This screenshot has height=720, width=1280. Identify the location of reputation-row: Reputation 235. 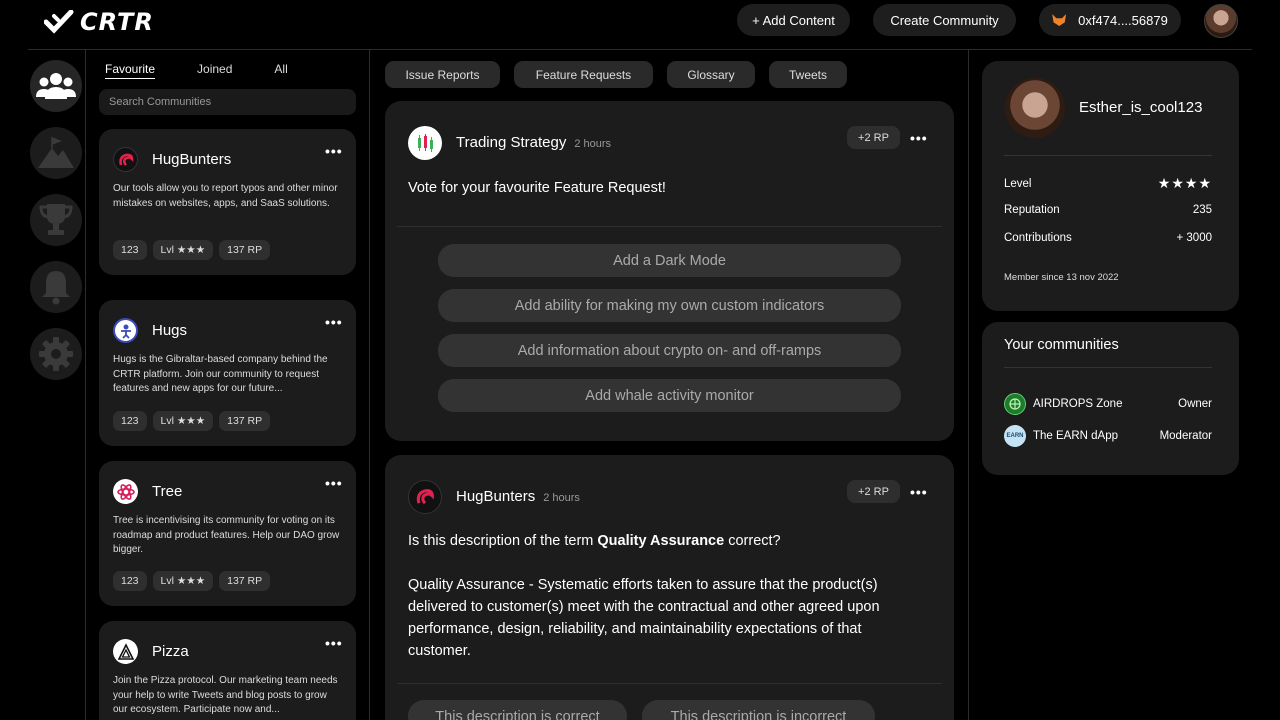
(1108, 210).